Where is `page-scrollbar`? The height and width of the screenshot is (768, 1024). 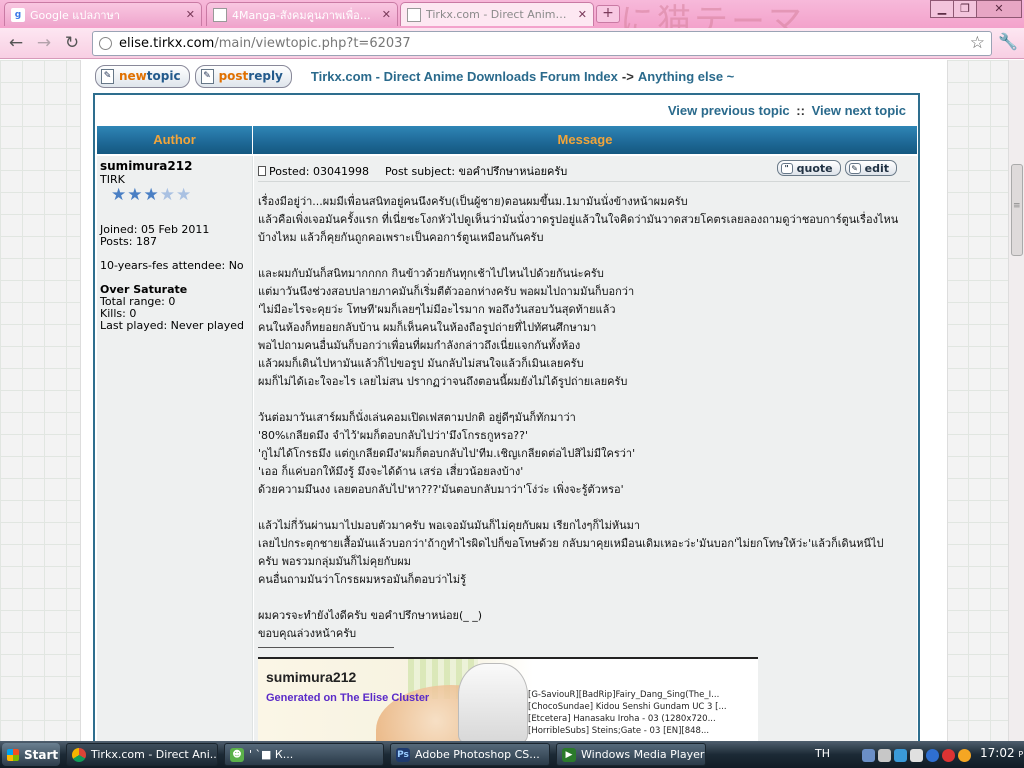 page-scrollbar is located at coordinates (1016, 400).